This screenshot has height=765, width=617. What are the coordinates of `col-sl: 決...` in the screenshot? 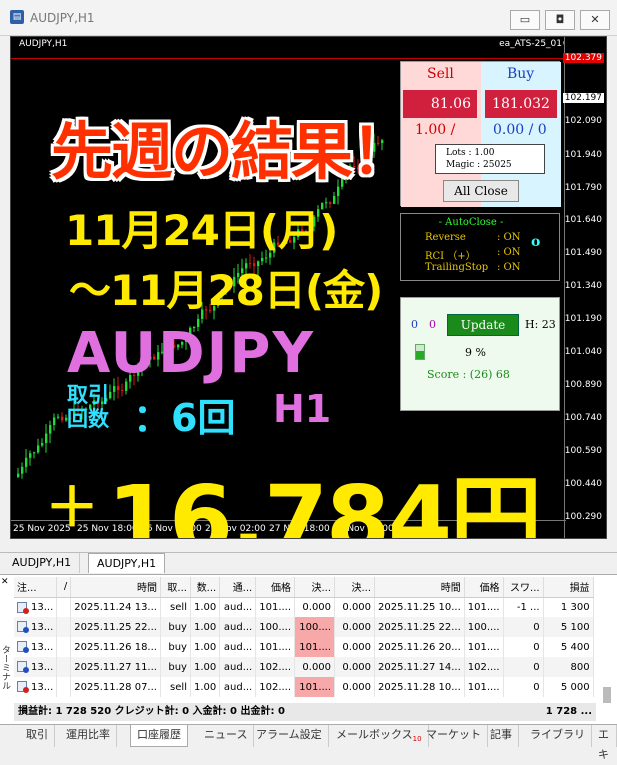 It's located at (315, 587).